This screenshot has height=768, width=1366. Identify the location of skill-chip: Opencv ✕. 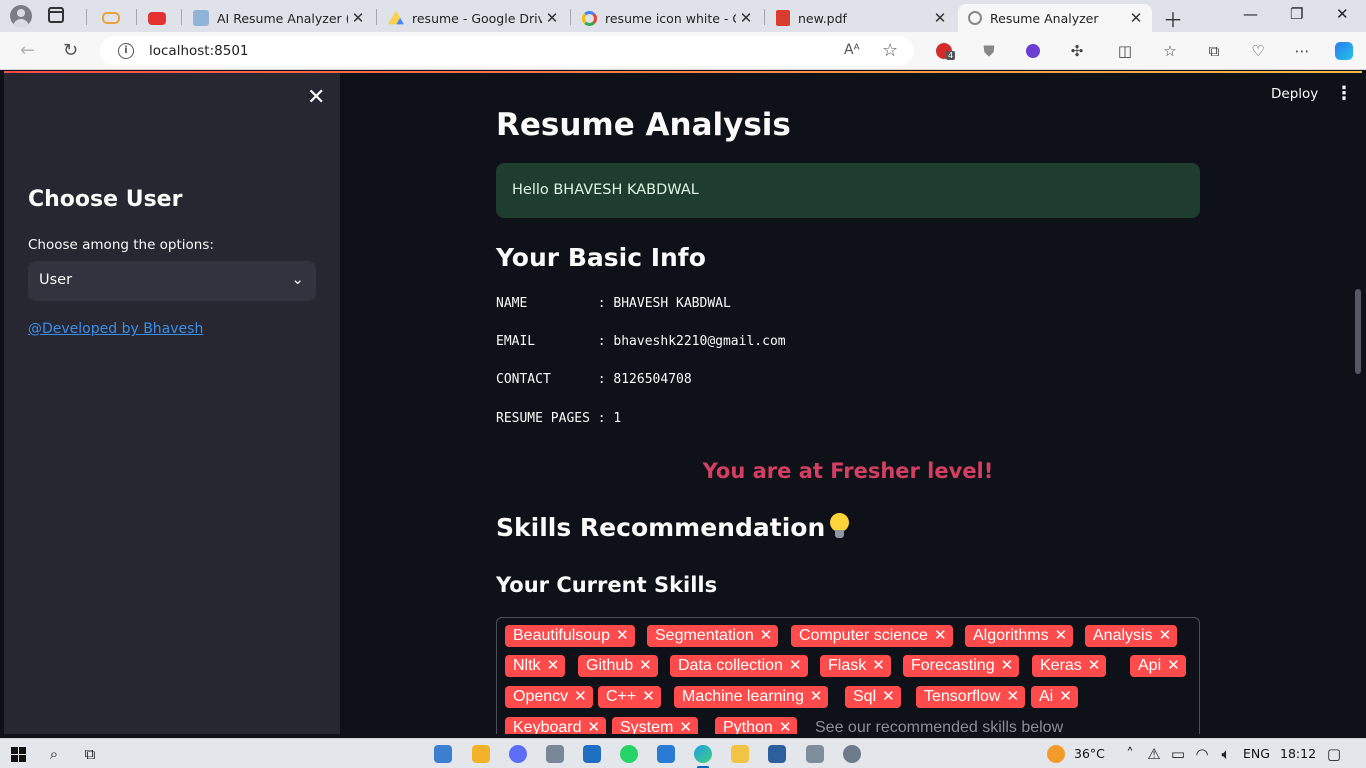
(549, 697).